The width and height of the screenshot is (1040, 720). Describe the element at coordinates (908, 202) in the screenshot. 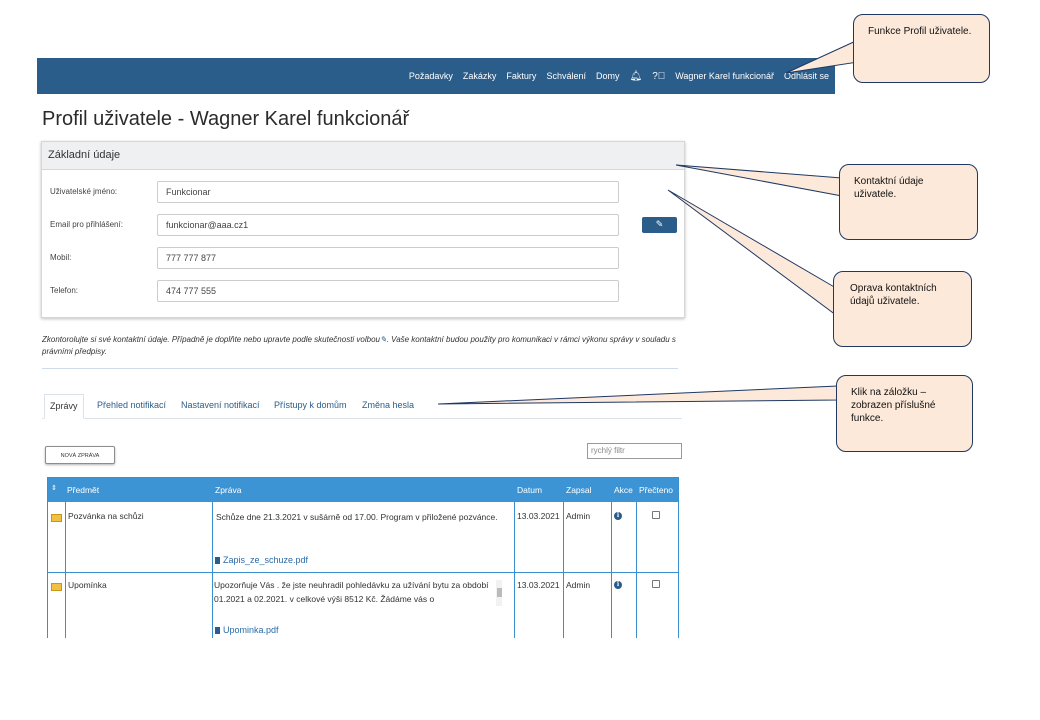

I see `callout-contact: Kontaktní údaje uživatele.` at that location.